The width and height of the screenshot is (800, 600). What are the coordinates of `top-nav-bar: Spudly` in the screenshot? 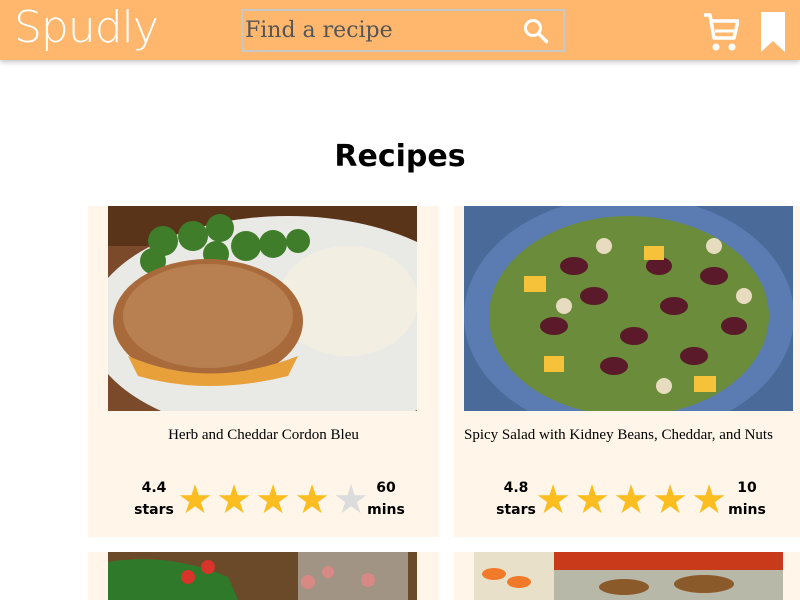 It's located at (400, 30).